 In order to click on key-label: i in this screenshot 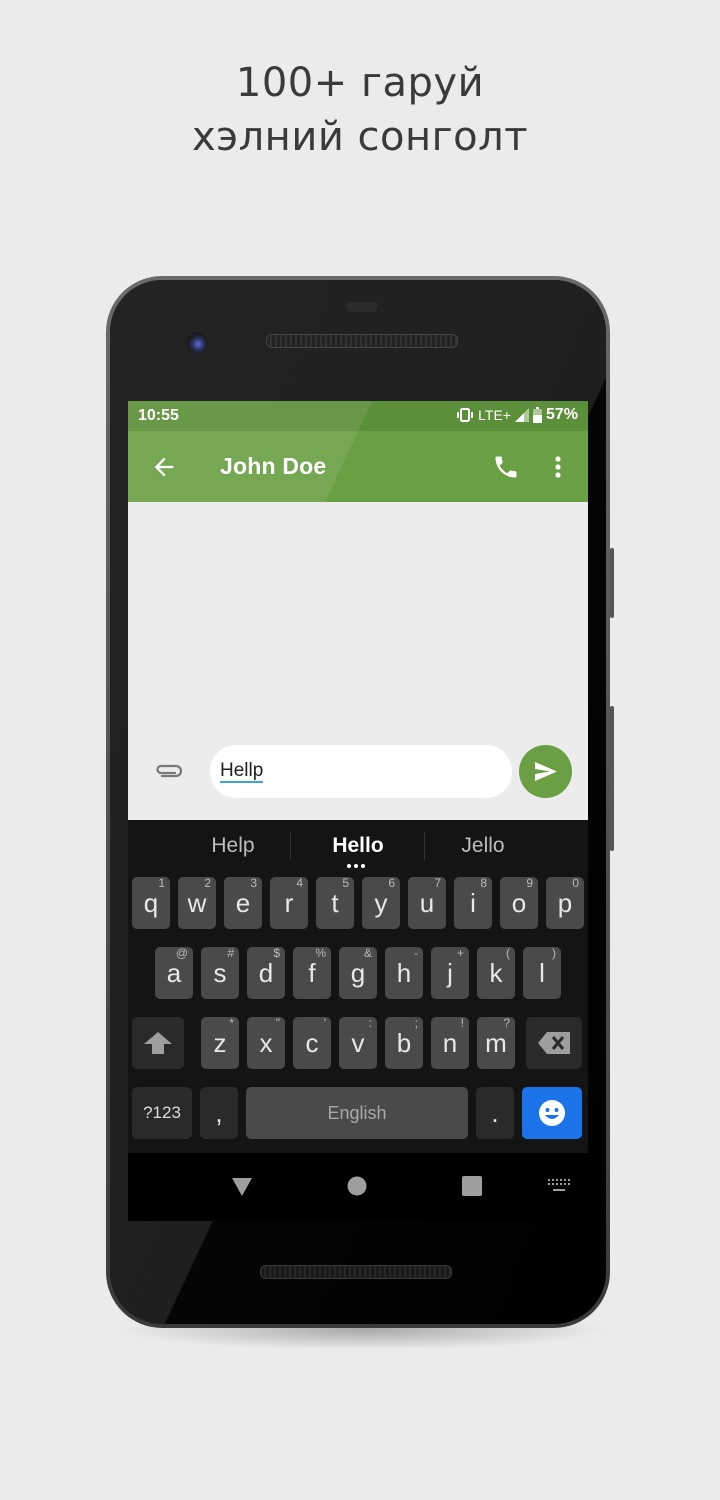, I will do `click(473, 903)`.